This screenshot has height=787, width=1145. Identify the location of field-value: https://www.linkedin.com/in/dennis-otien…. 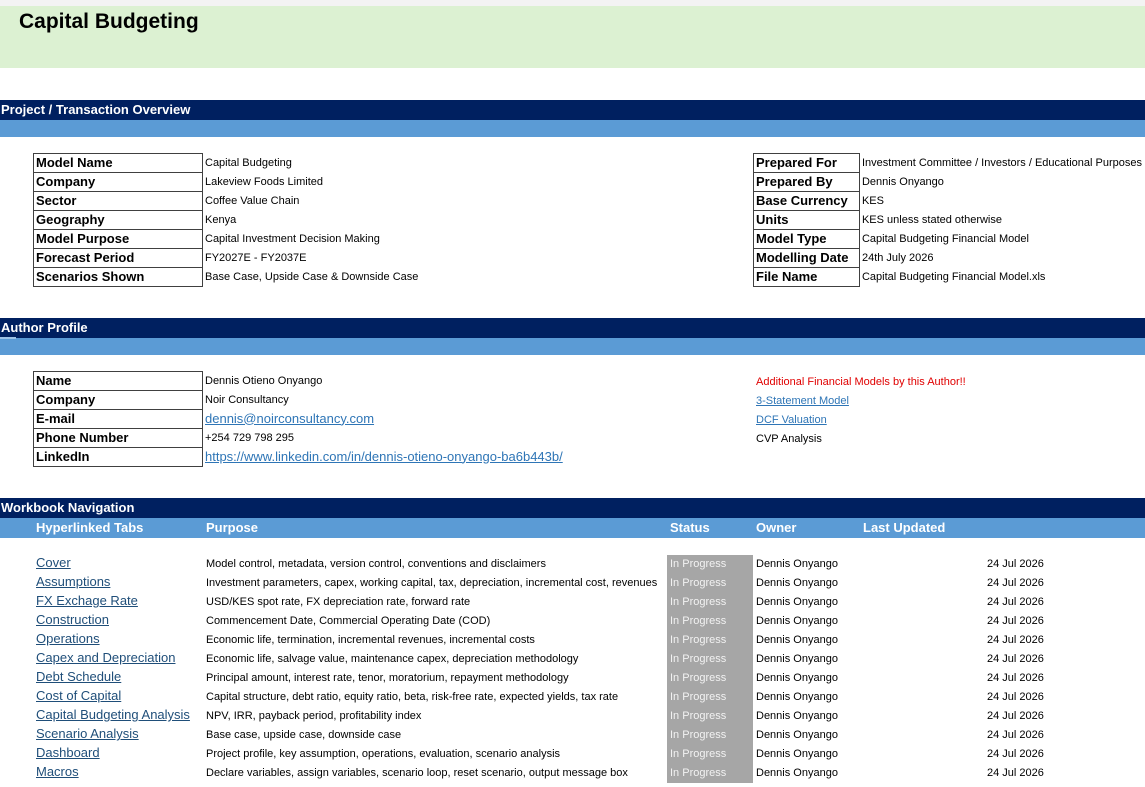
(384, 457).